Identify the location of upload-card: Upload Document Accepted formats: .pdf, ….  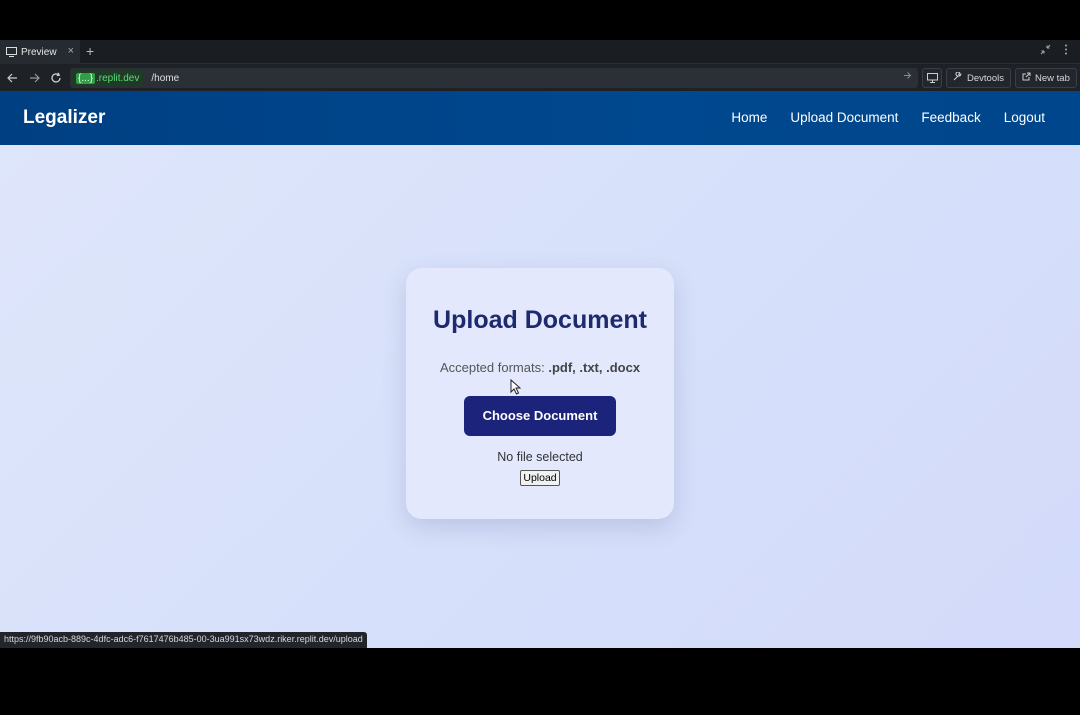
(540, 393).